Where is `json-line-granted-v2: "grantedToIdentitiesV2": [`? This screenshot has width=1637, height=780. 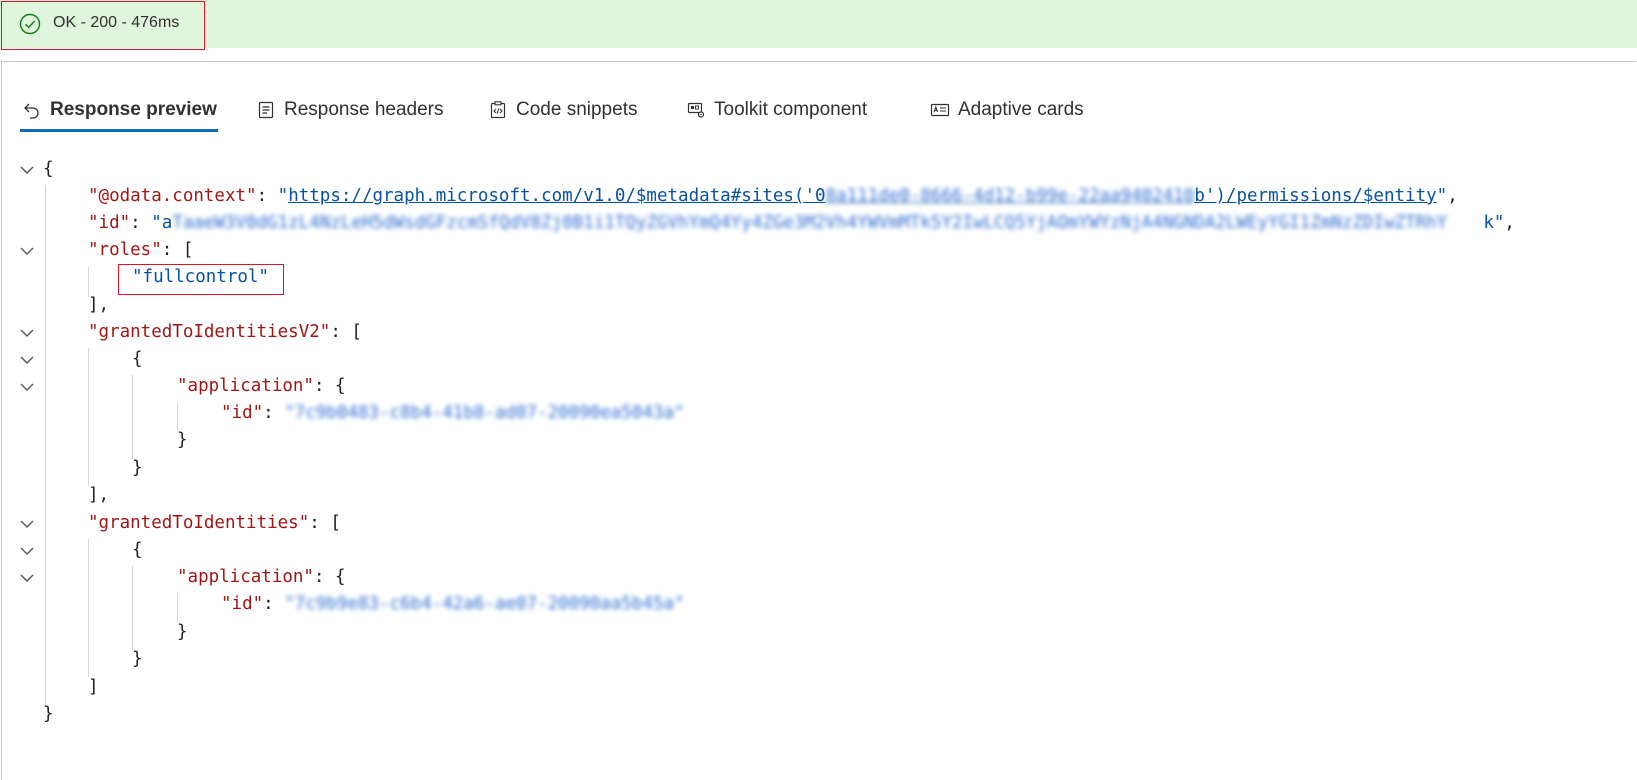 json-line-granted-v2: "grantedToIdentitiesV2": [ is located at coordinates (225, 332).